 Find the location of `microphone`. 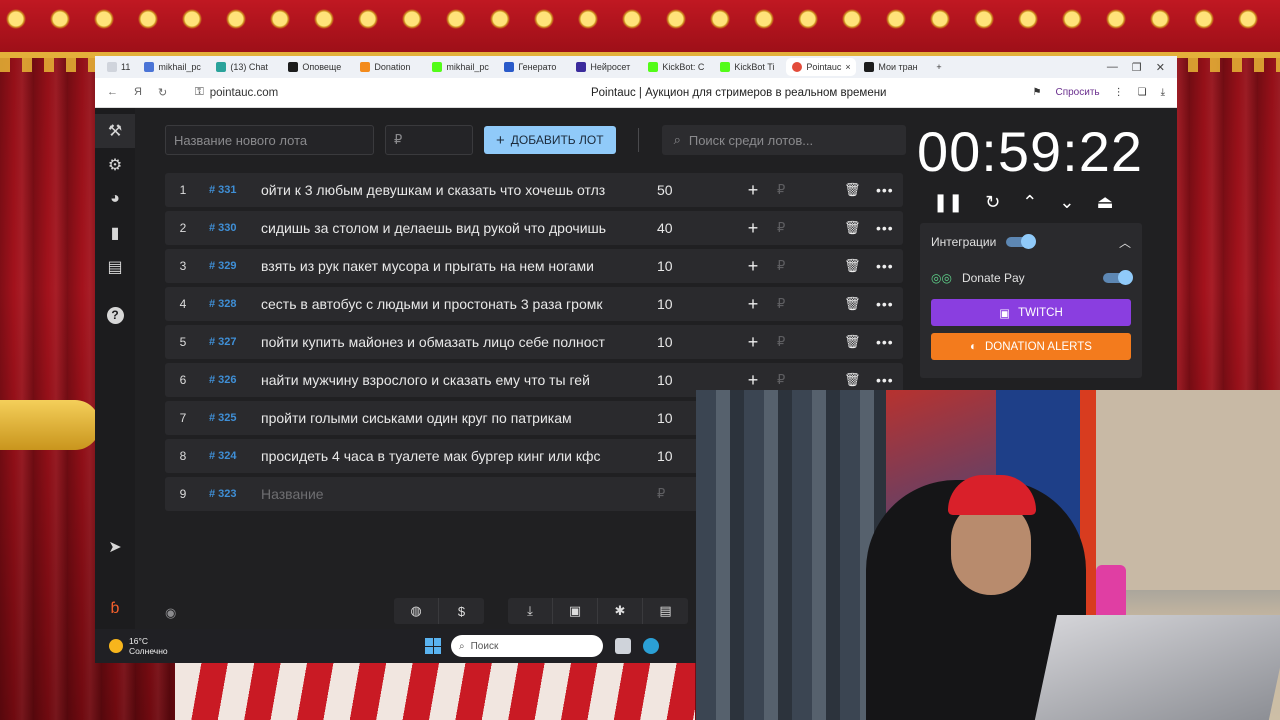

microphone is located at coordinates (1111, 592).